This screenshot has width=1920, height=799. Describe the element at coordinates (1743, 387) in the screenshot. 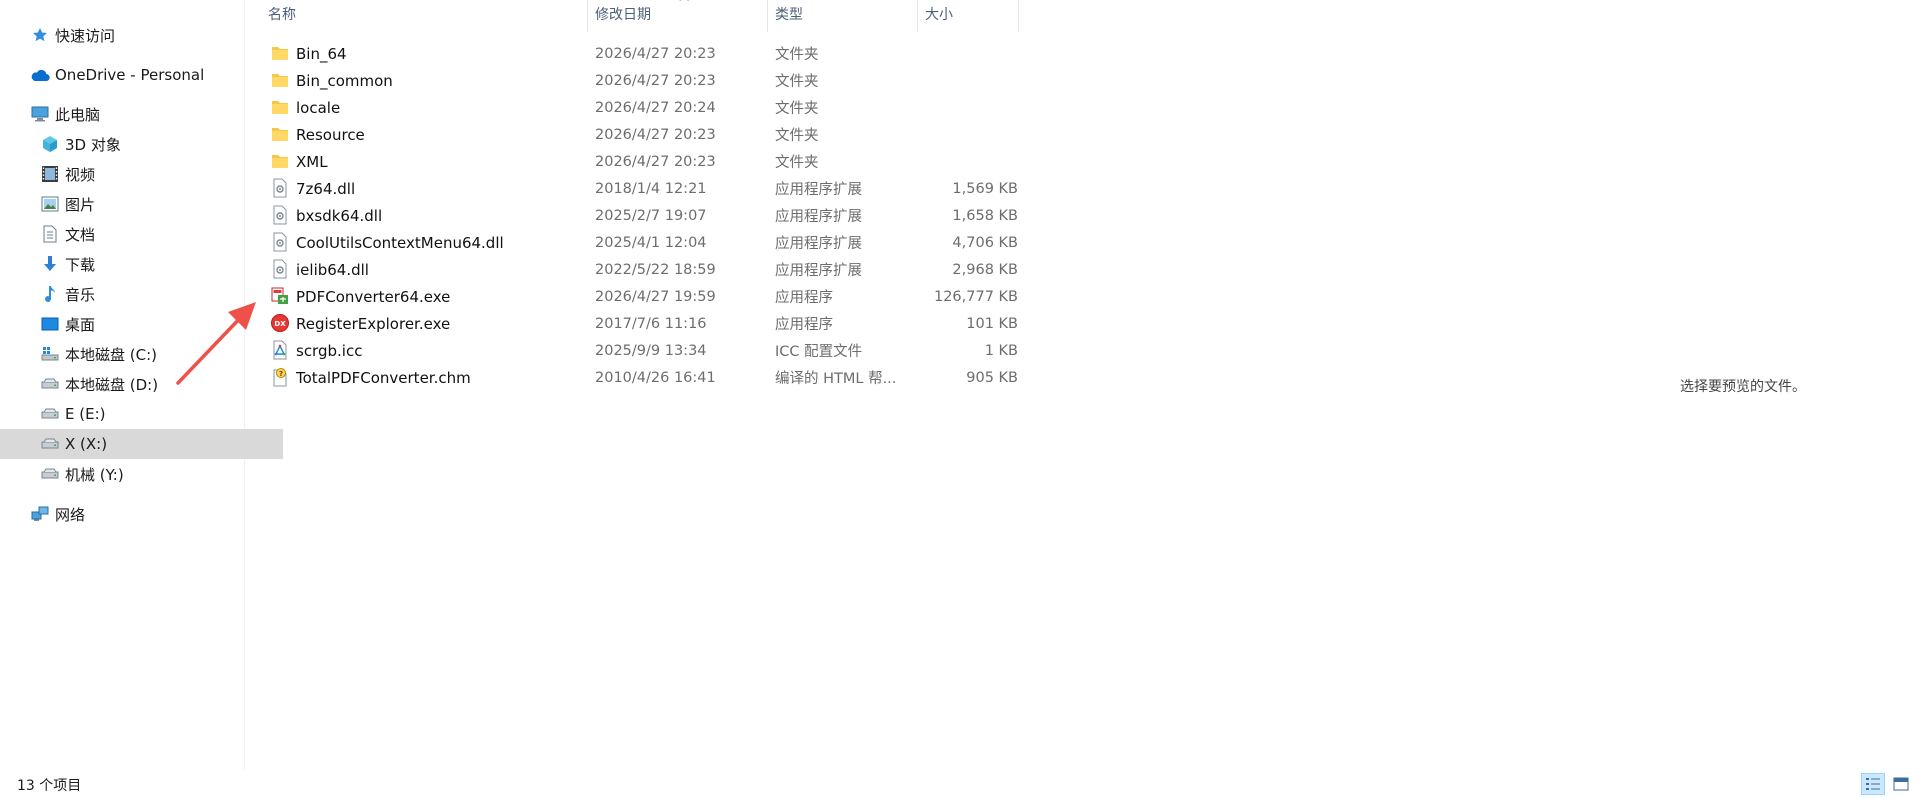

I see `preview-placeholder-text: 选择要预览的文件。` at that location.